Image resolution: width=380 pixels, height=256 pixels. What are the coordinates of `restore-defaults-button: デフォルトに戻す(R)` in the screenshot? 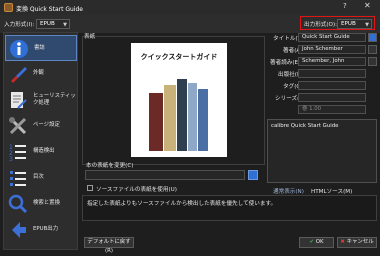 It's located at (109, 245).